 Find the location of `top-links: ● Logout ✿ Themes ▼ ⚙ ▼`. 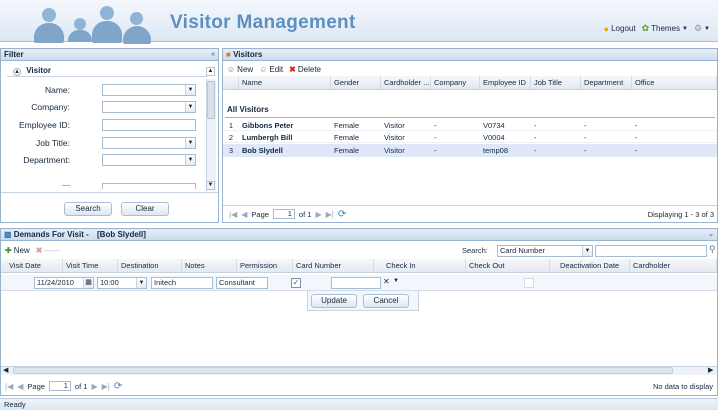

top-links: ● Logout ✿ Themes ▼ ⚙ ▼ is located at coordinates (657, 28).